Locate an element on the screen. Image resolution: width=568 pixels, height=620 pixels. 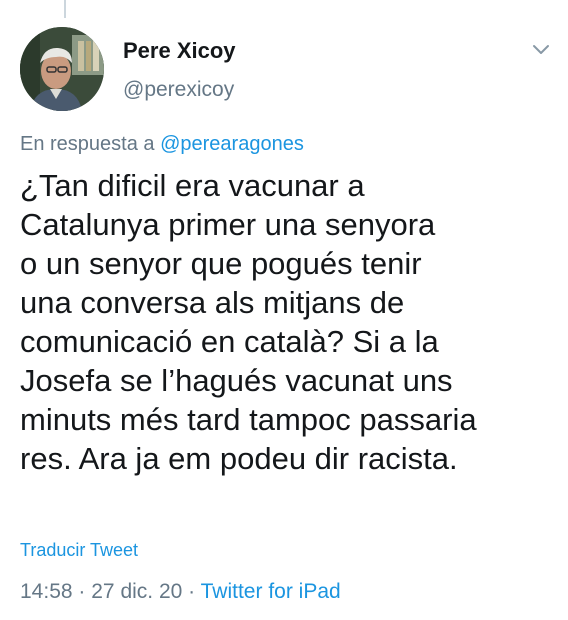
tweet-line: comunicació en català? Si a la is located at coordinates (229, 341).